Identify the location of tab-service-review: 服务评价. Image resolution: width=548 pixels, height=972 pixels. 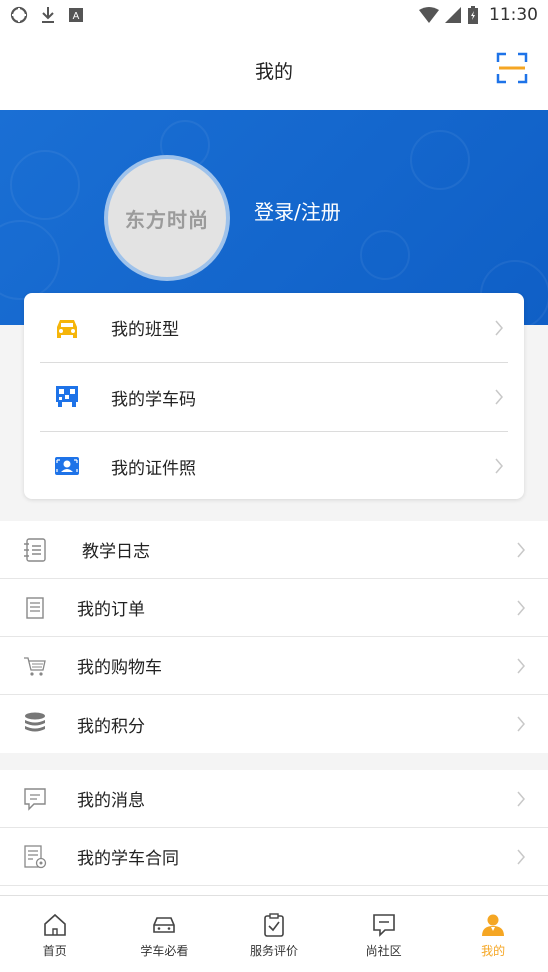
(274, 934).